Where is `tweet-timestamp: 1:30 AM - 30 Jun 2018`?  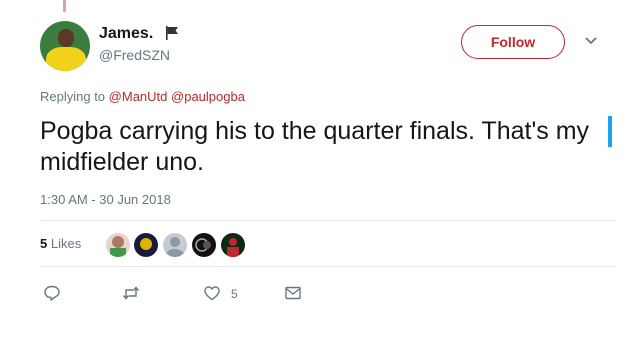 tweet-timestamp: 1:30 AM - 30 Jun 2018 is located at coordinates (105, 199).